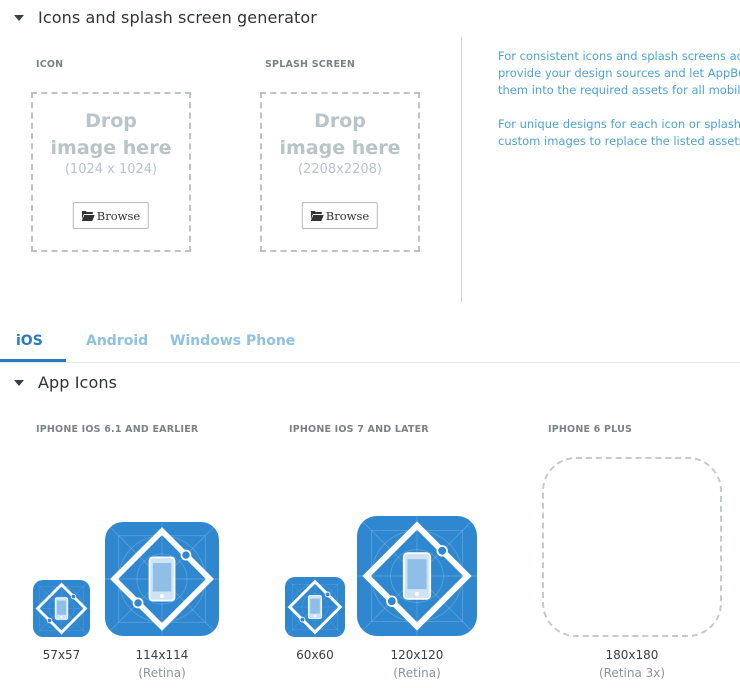  Describe the element at coordinates (117, 429) in the screenshot. I see `group-label-ios6: IPHONE IOS 6.1 AND EARLIER` at that location.